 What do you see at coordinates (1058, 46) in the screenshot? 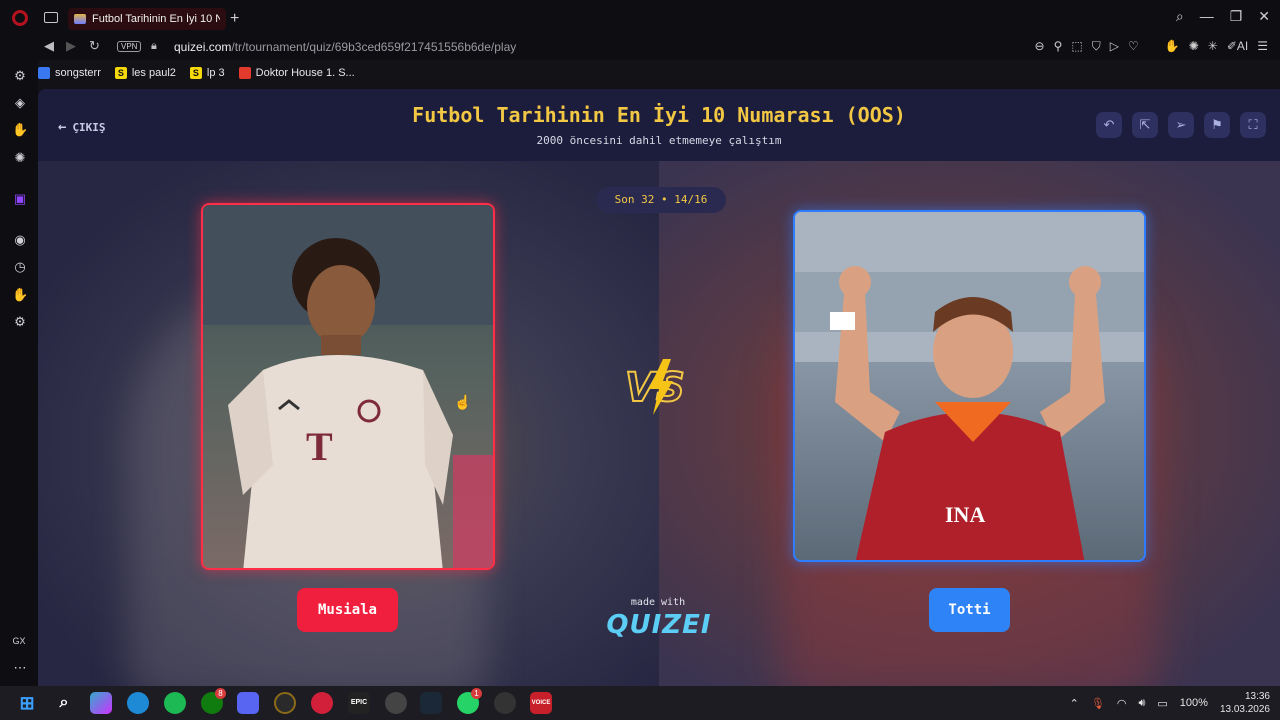
I see `pin-icon: ⚲` at bounding box center [1058, 46].